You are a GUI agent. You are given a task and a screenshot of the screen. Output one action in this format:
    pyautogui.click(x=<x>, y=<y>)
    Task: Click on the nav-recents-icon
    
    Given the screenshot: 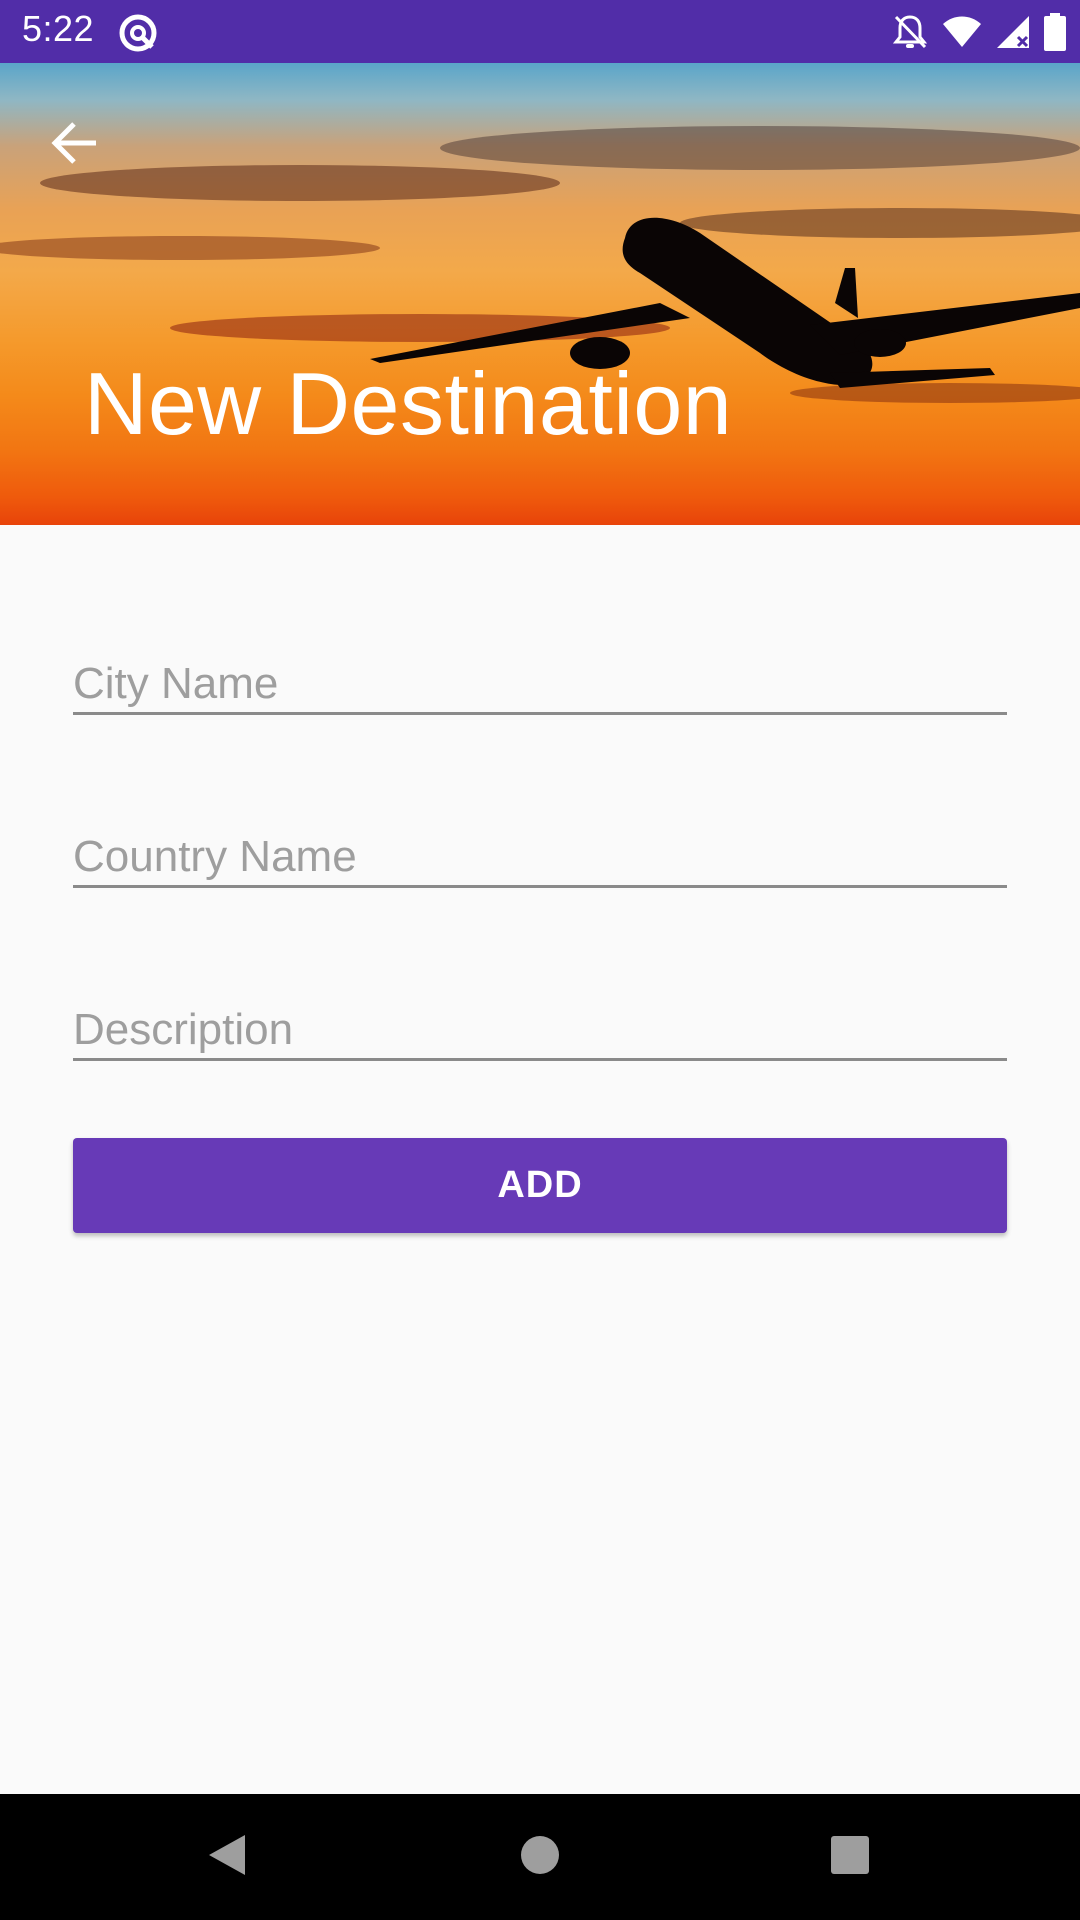 What is the action you would take?
    pyautogui.click(x=850, y=1857)
    